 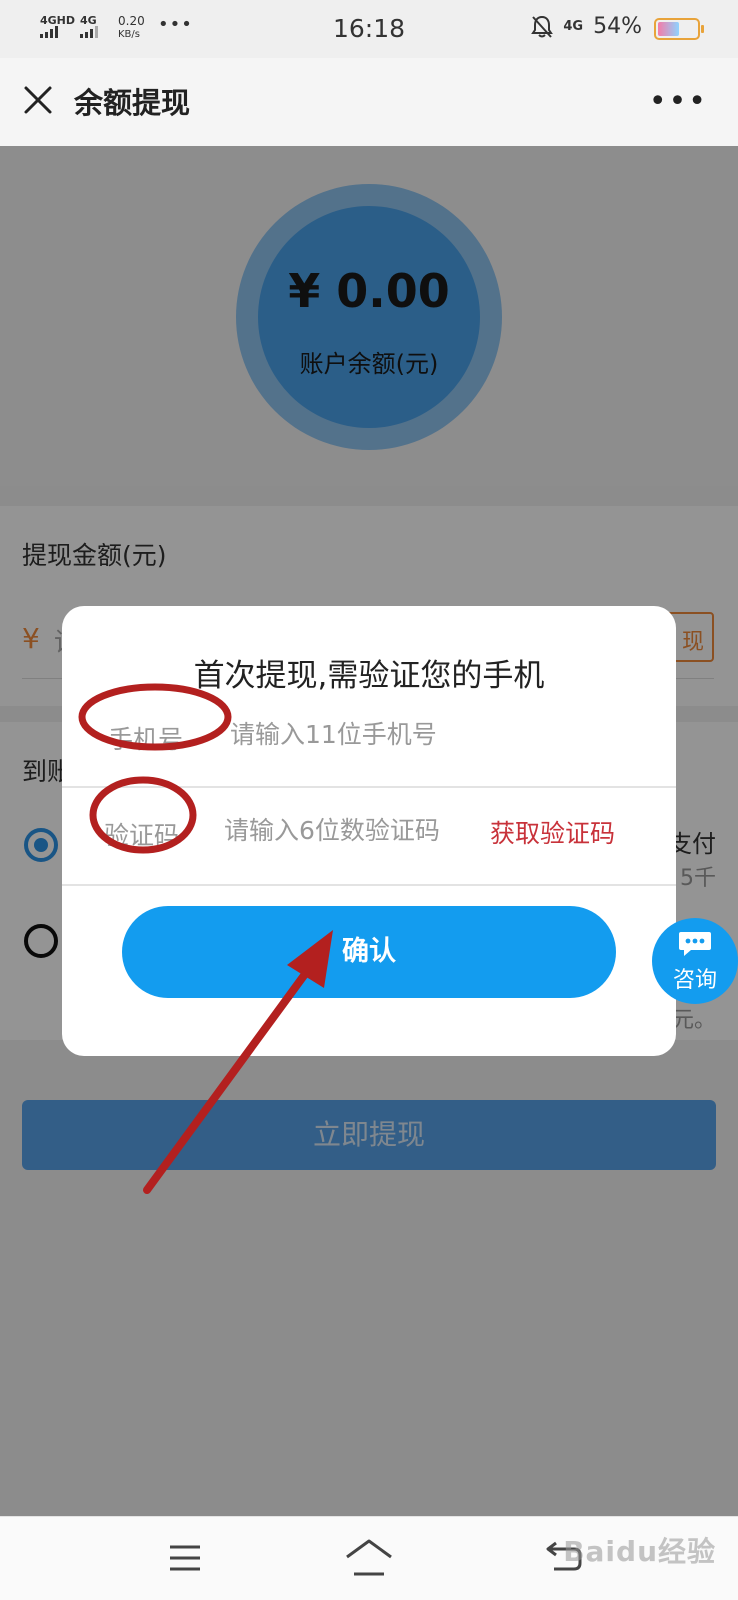 I want to click on status-bar: 4GHD 4G 0.20 KB/s ••• 16:18 4G 54%, so click(x=369, y=29).